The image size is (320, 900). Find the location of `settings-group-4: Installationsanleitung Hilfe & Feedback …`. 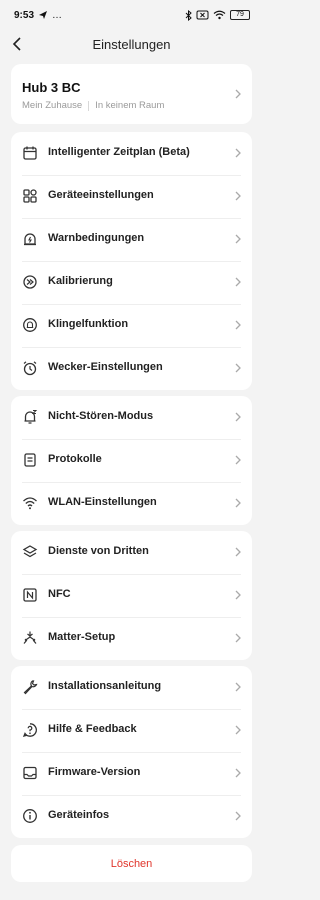

settings-group-4: Installationsanleitung Hilfe & Feedback … is located at coordinates (131, 752).